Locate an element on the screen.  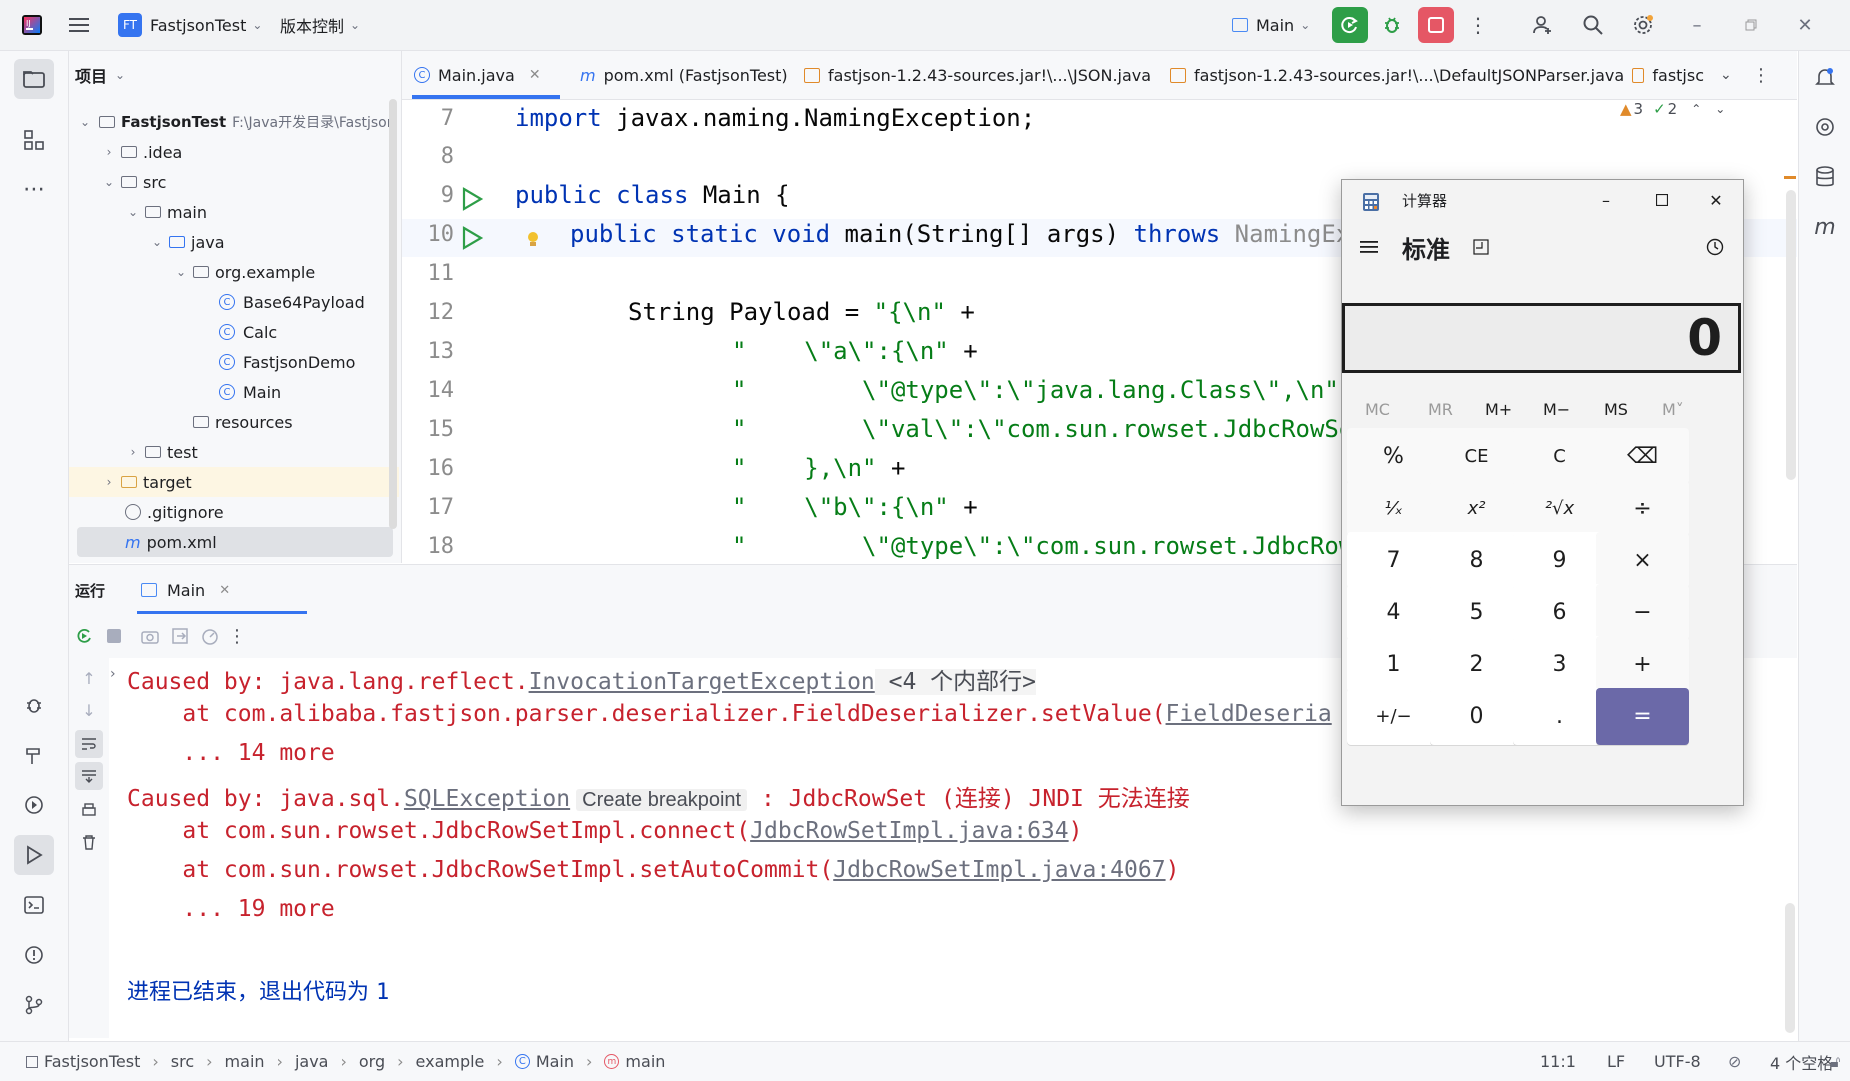
tree-item-target: › target is located at coordinates (234, 482).